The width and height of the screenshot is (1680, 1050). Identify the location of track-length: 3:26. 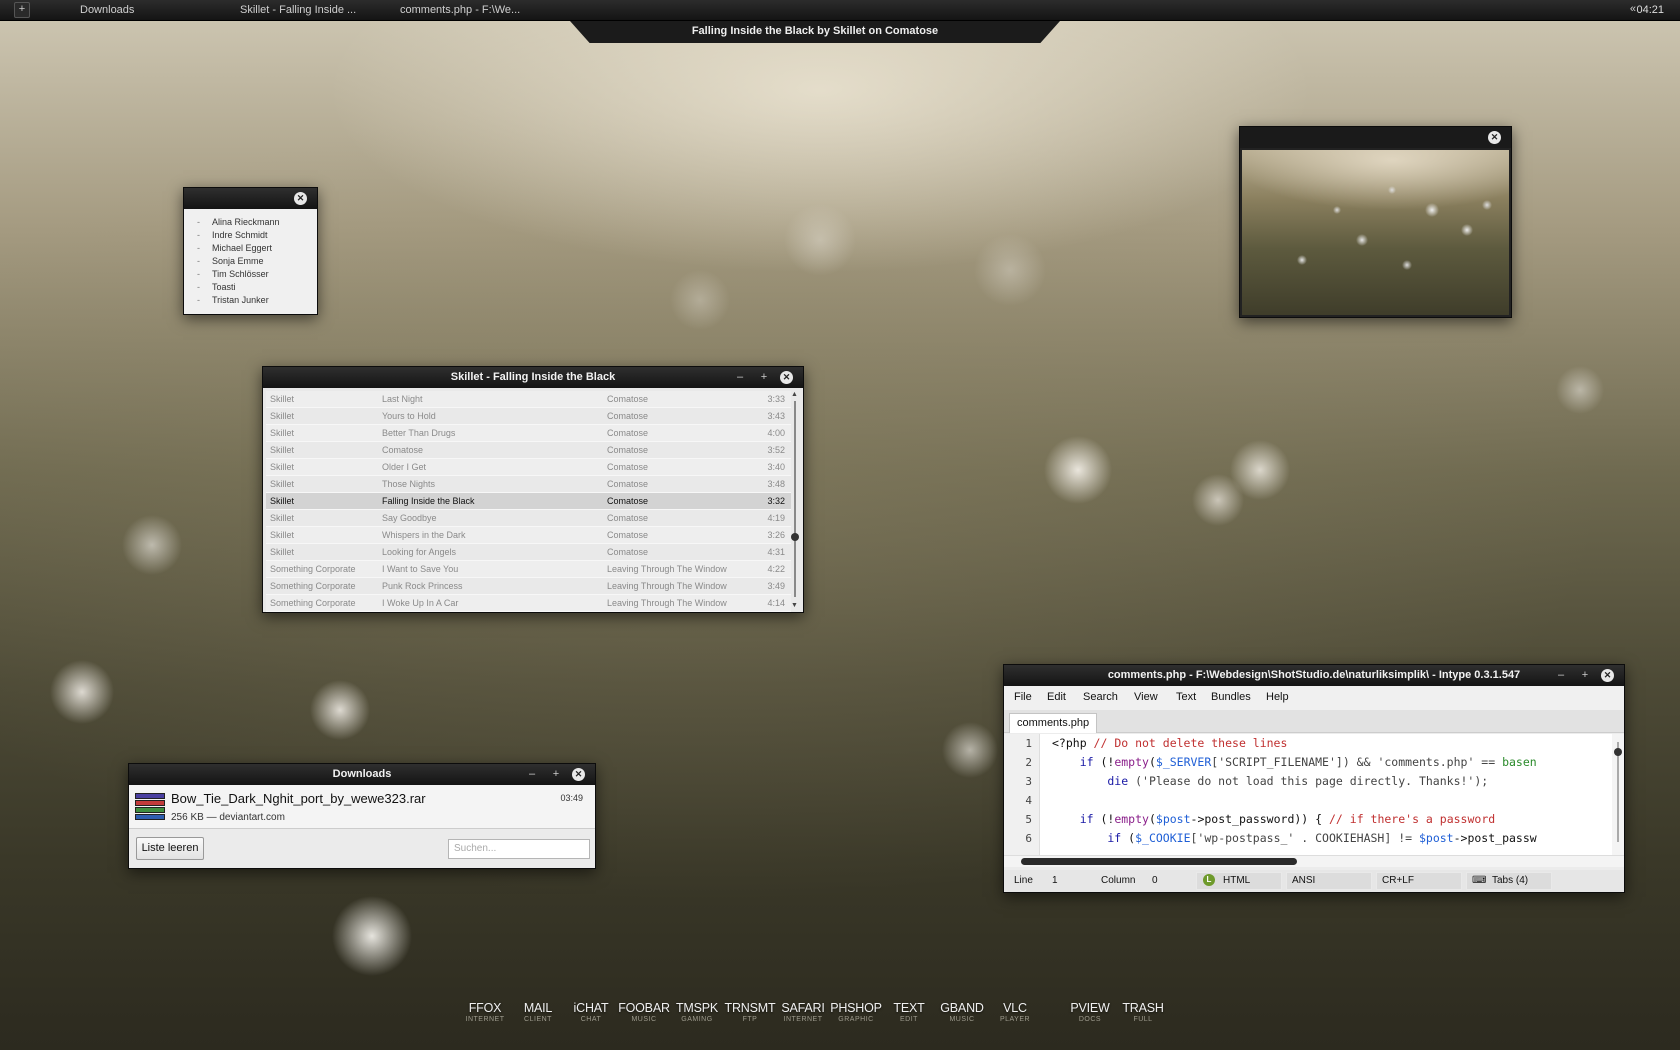
(776, 535).